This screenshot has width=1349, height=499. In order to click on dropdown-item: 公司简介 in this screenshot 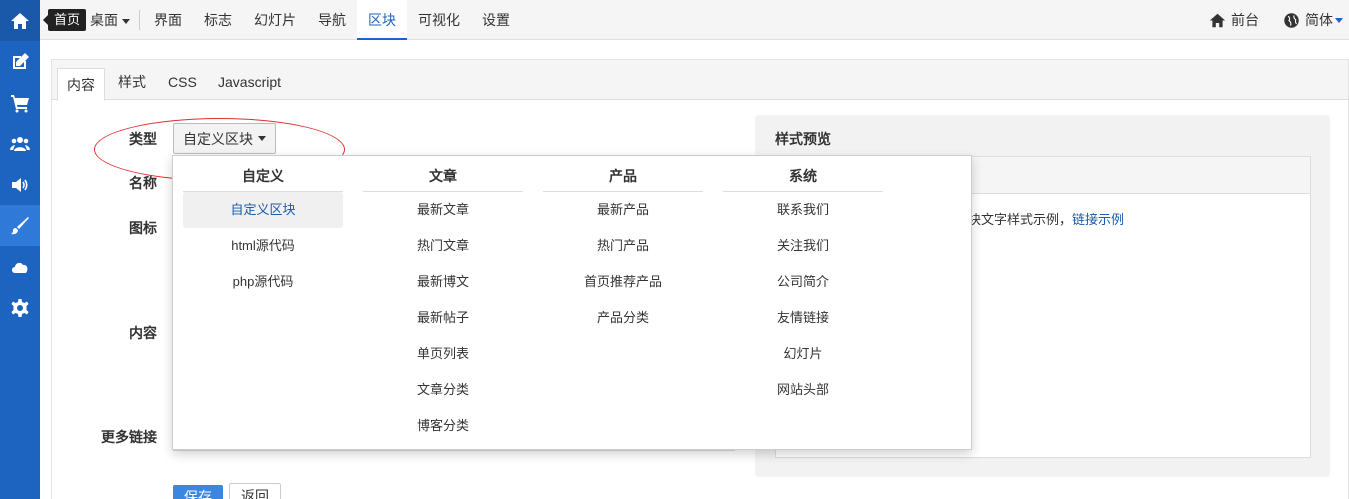, I will do `click(803, 282)`.